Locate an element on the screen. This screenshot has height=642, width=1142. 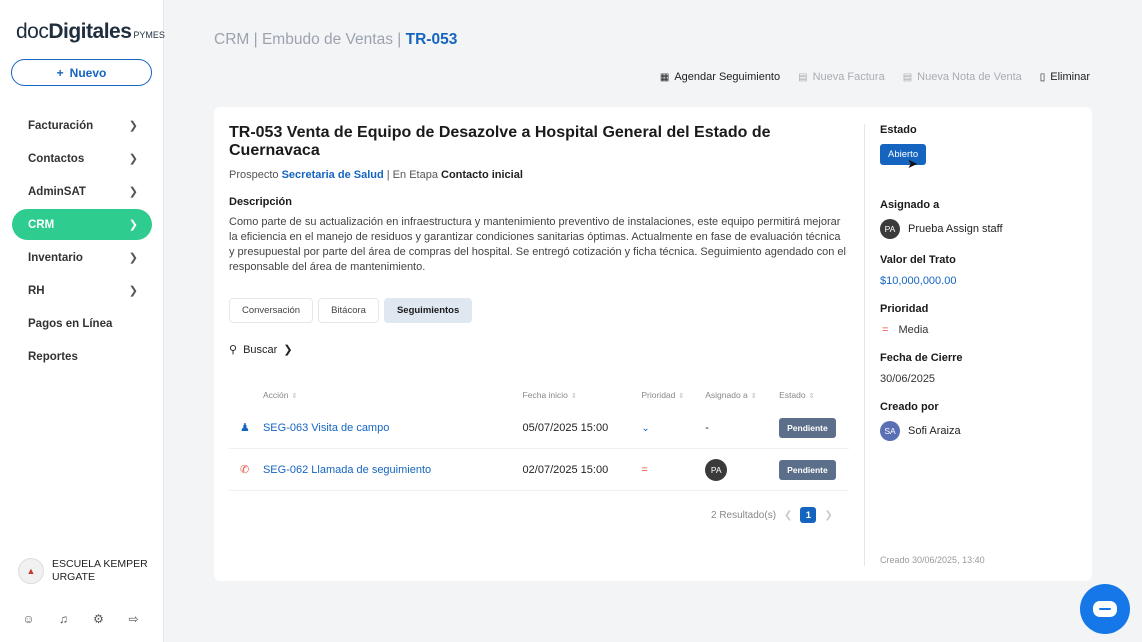
user-profile-icon: ☺ is located at coordinates (28, 619).